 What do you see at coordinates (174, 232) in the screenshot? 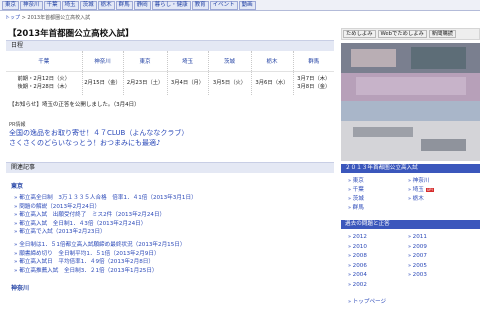
I see `article-link: 都立高で入試（2013年2月23日）` at bounding box center [174, 232].